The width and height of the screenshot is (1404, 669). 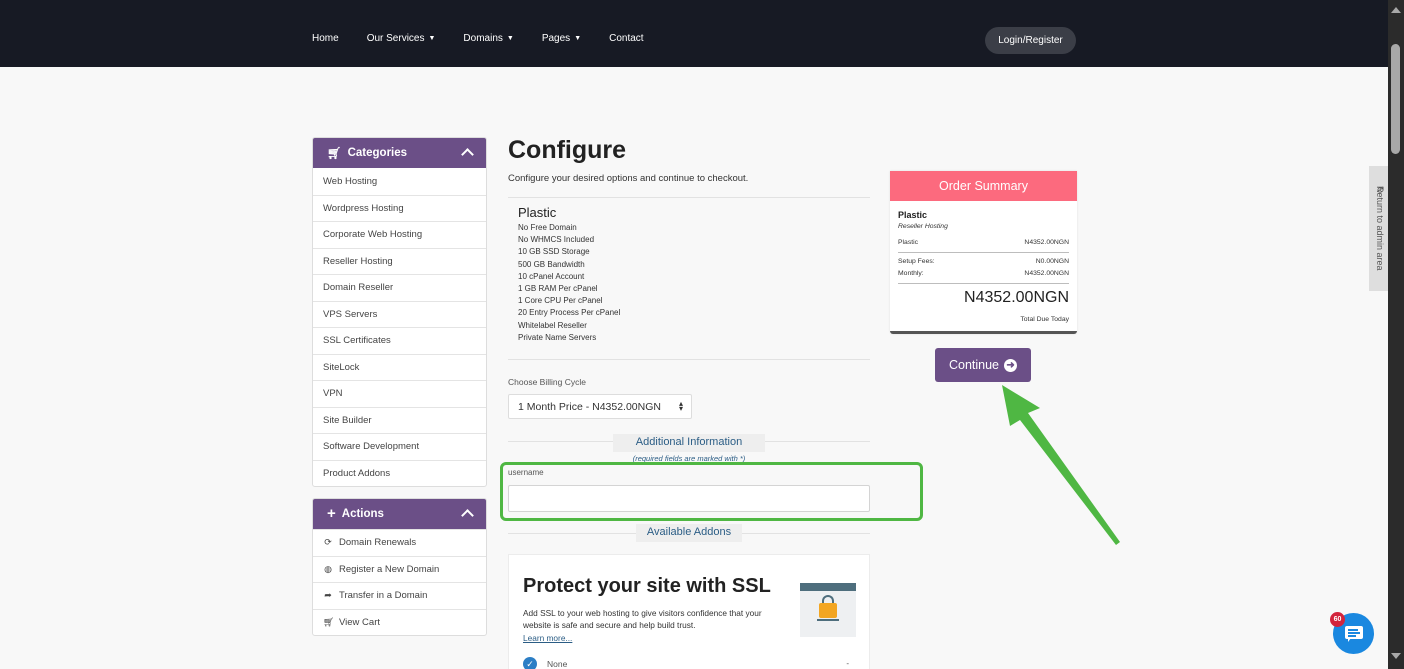 I want to click on category-item: Reseller Hosting, so click(x=399, y=261).